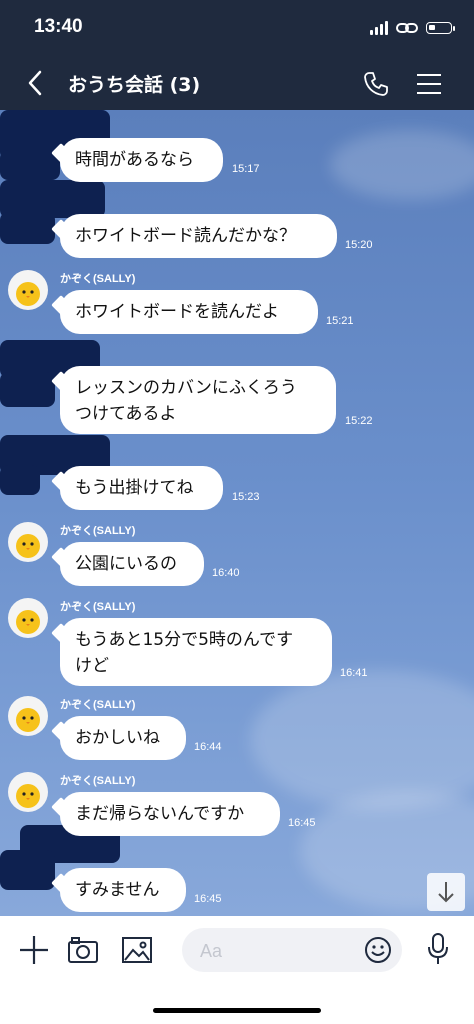 This screenshot has height=1024, width=474. Describe the element at coordinates (359, 245) in the screenshot. I see `message-time: 15:20` at that location.